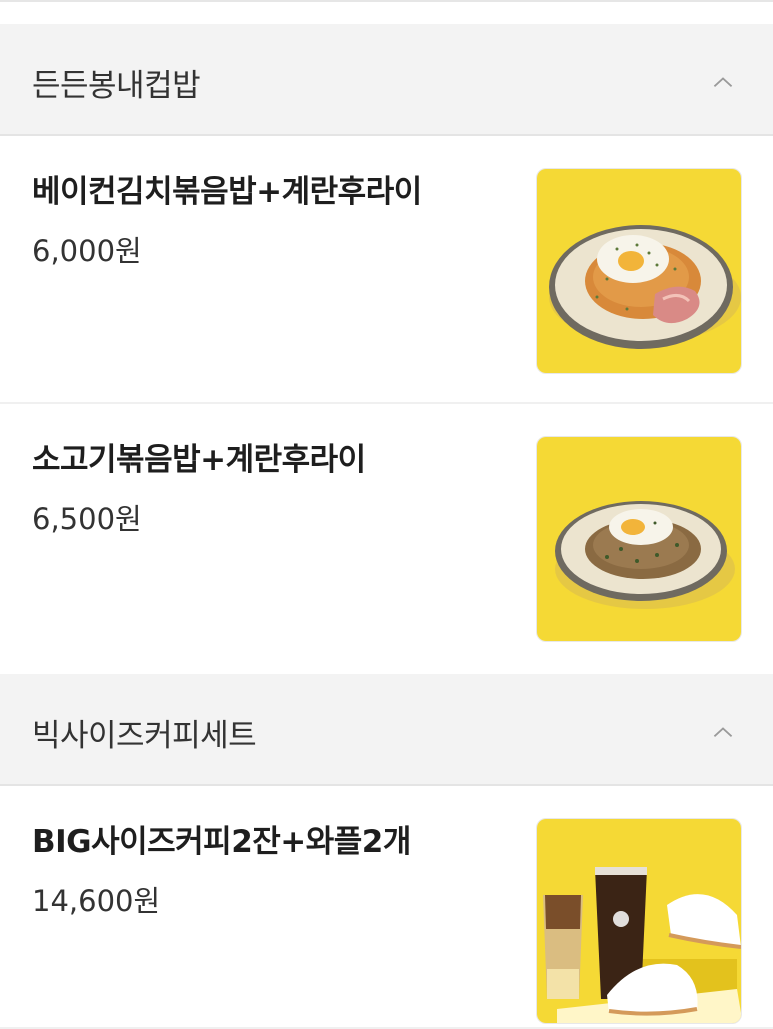  What do you see at coordinates (386, 1) in the screenshot?
I see `top-divider` at bounding box center [386, 1].